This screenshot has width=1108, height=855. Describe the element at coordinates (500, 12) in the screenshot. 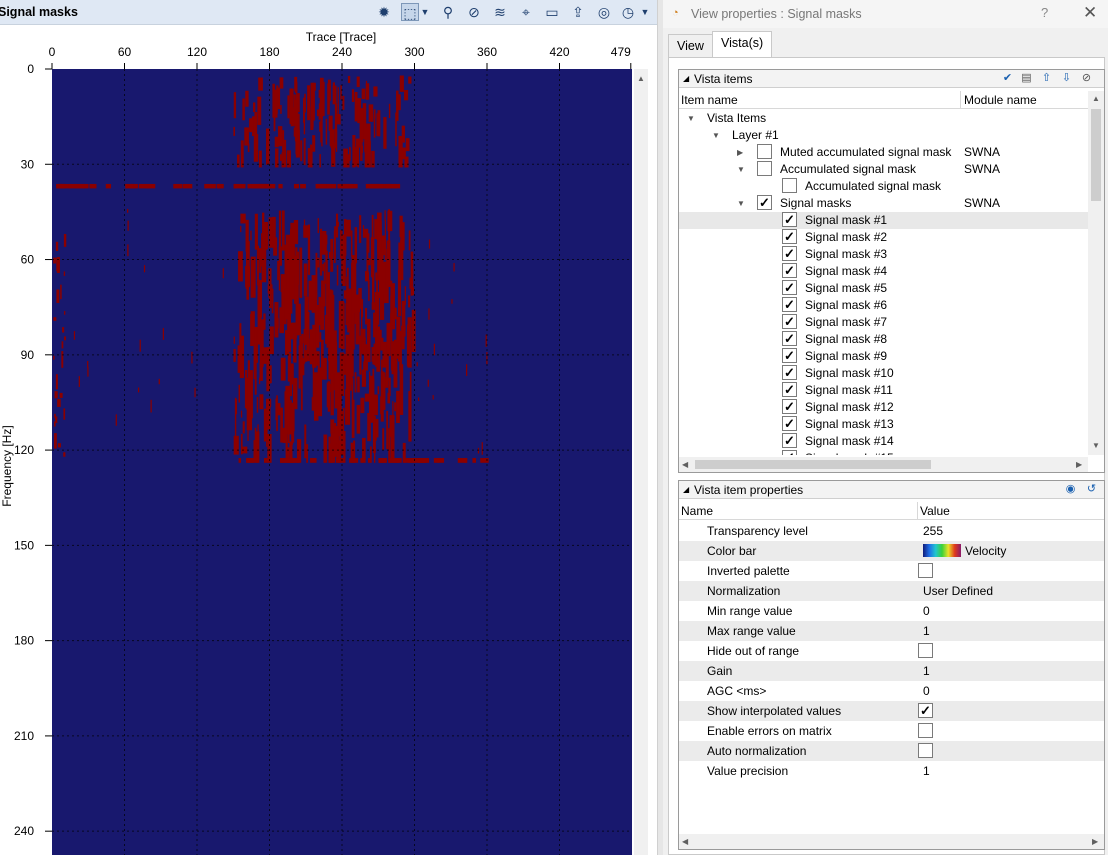

I see `layers-icon: ≋` at that location.